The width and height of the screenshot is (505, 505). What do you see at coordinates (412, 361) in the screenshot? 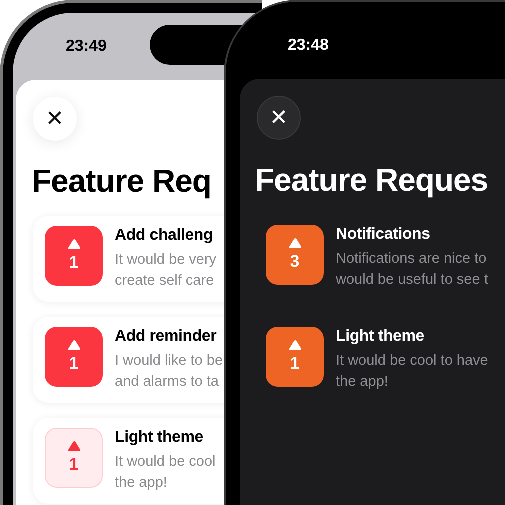
I see `request-description: It would be cool to have` at bounding box center [412, 361].